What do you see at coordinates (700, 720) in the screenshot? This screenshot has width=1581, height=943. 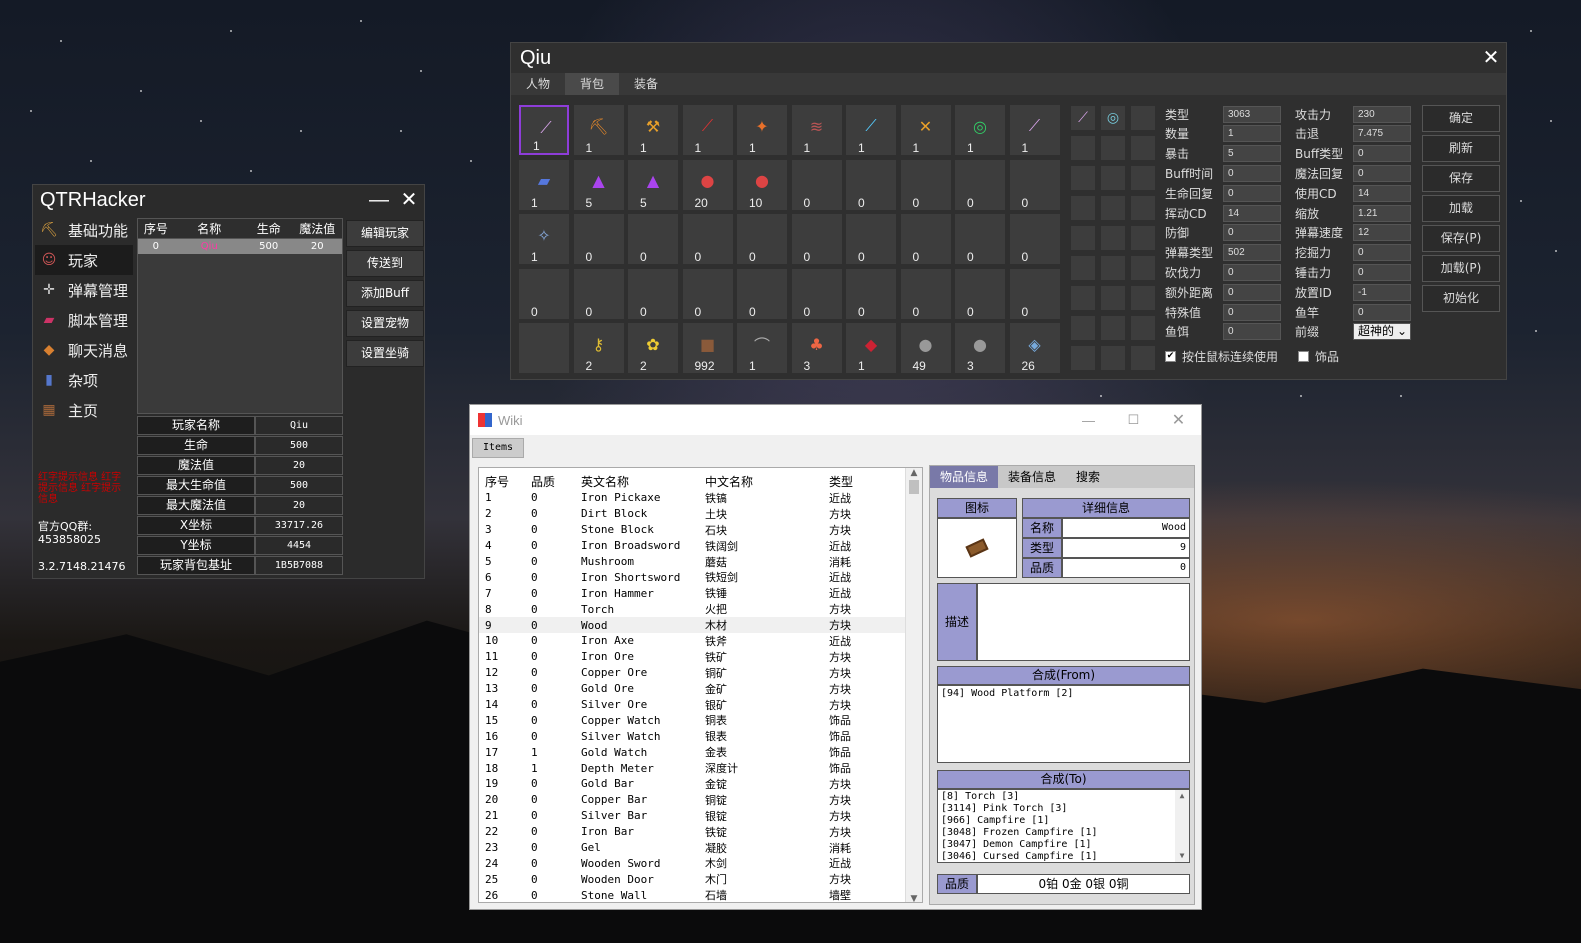 I see `table-row: 15 0 Copper Watch 铜表 饰品` at bounding box center [700, 720].